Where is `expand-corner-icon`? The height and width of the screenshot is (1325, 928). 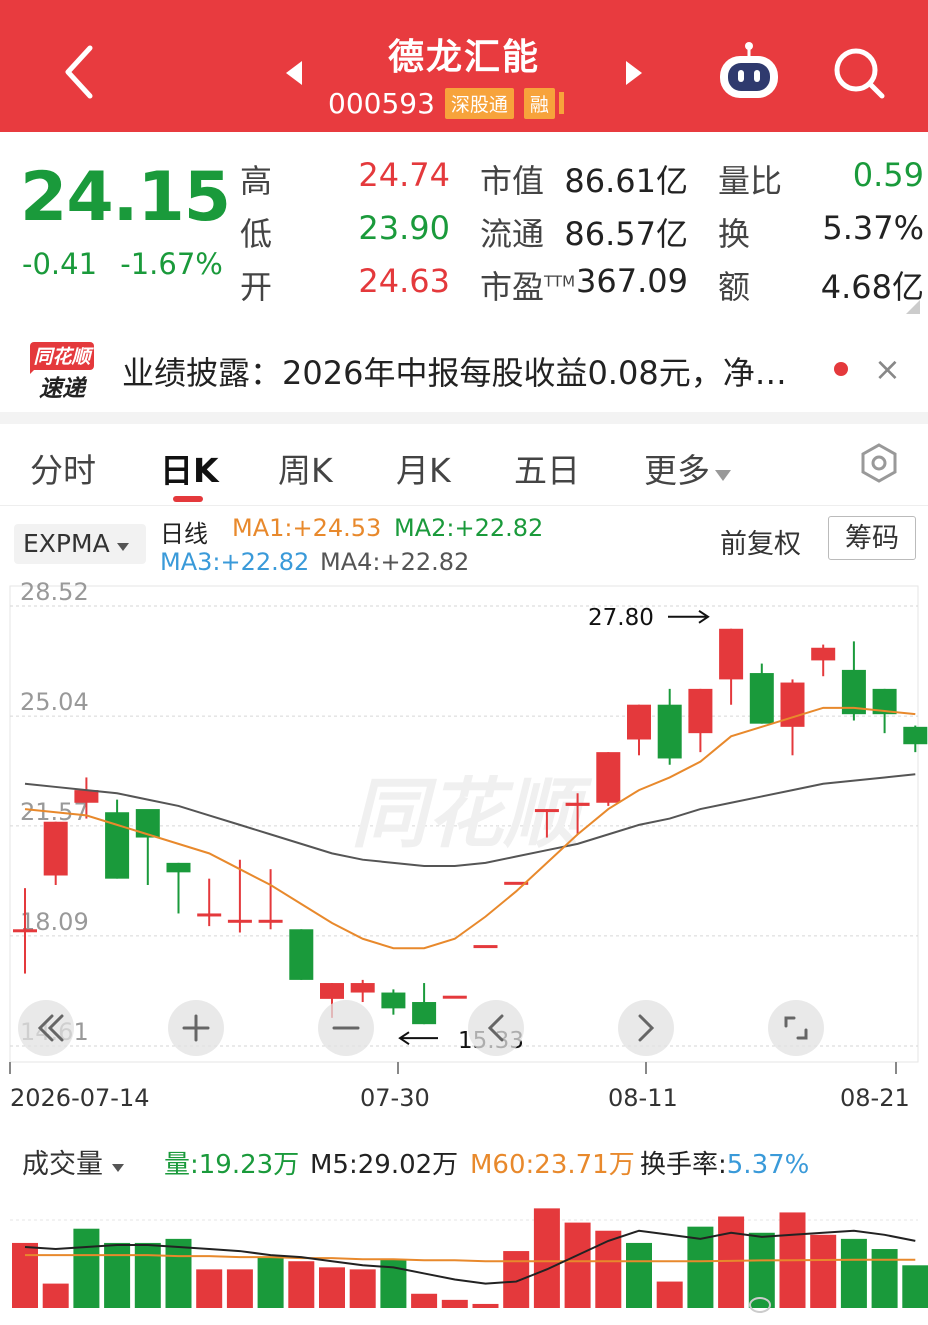
expand-corner-icon is located at coordinates (913, 307).